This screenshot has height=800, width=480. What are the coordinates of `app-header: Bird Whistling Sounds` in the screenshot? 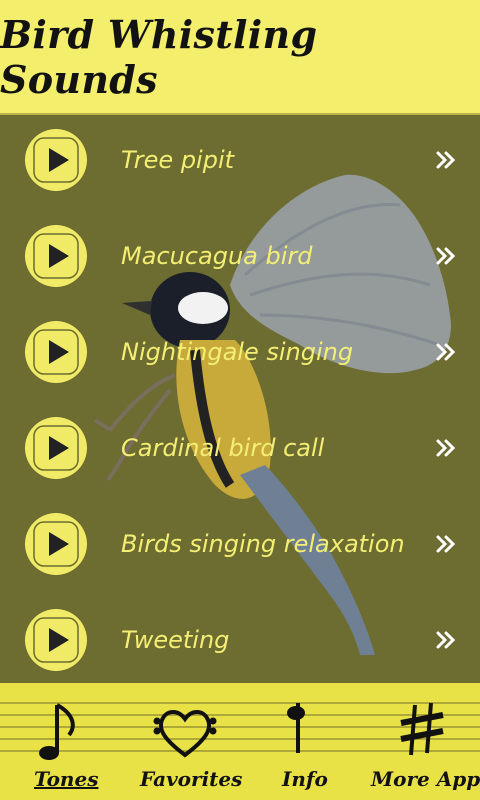 It's located at (240, 57).